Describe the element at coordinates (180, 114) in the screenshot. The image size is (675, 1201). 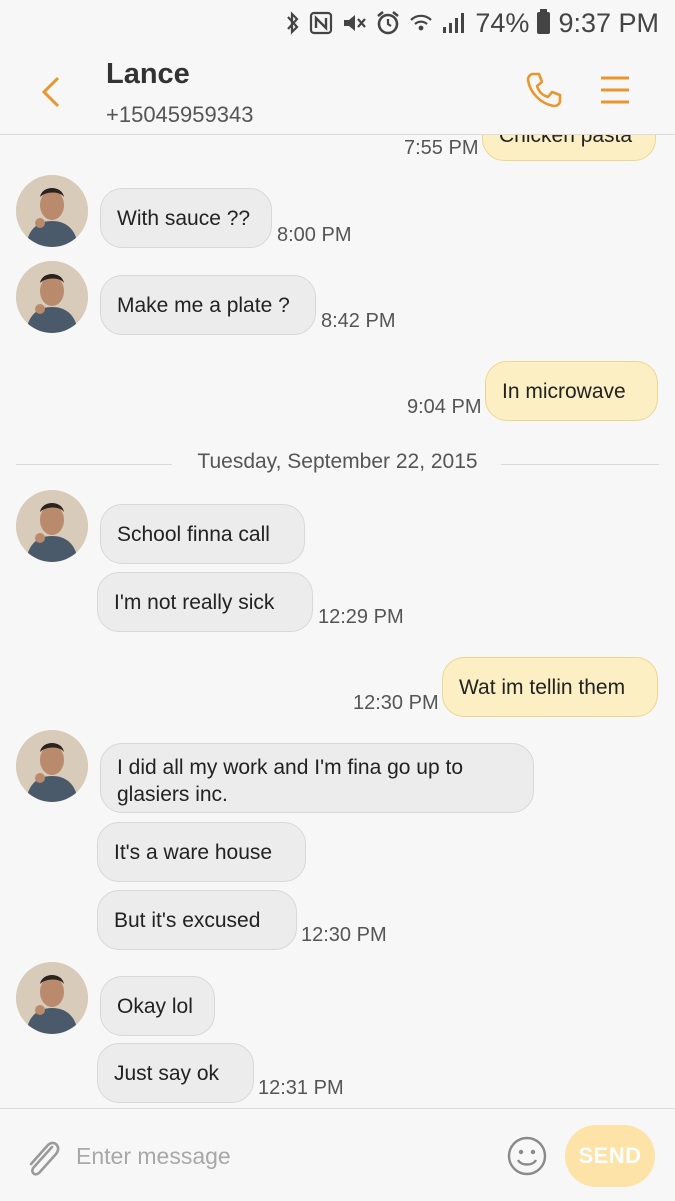
I see `contact-number: +15045959343` at that location.